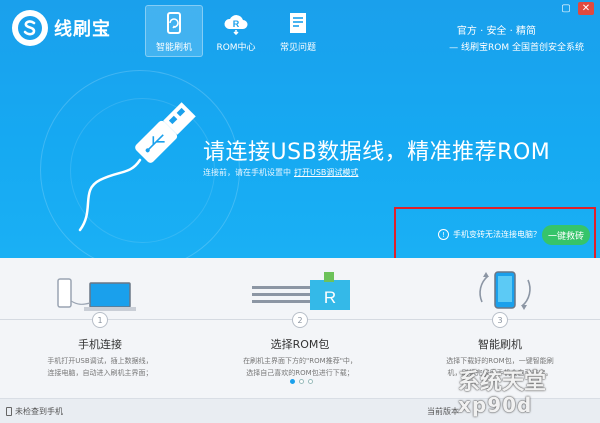 The width and height of the screenshot is (600, 423). What do you see at coordinates (326, 172) in the screenshot?
I see `usb-debug-link: 打开USB调试模式` at bounding box center [326, 172].